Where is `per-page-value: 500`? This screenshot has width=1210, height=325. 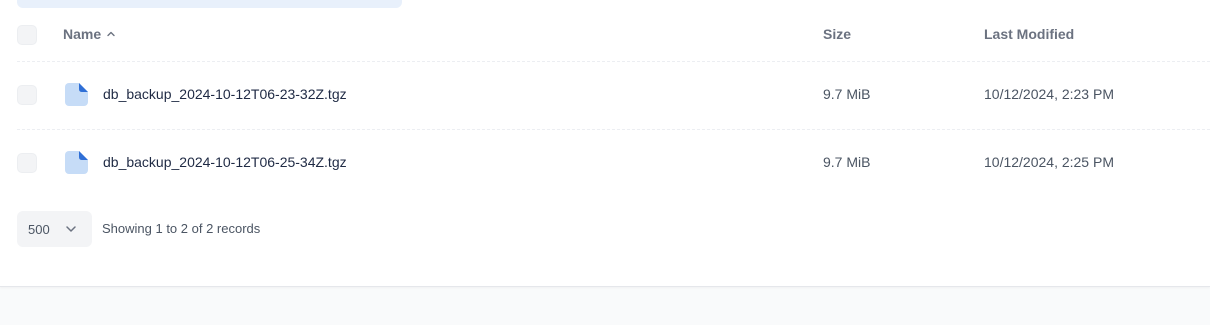
per-page-value: 500 is located at coordinates (39, 229).